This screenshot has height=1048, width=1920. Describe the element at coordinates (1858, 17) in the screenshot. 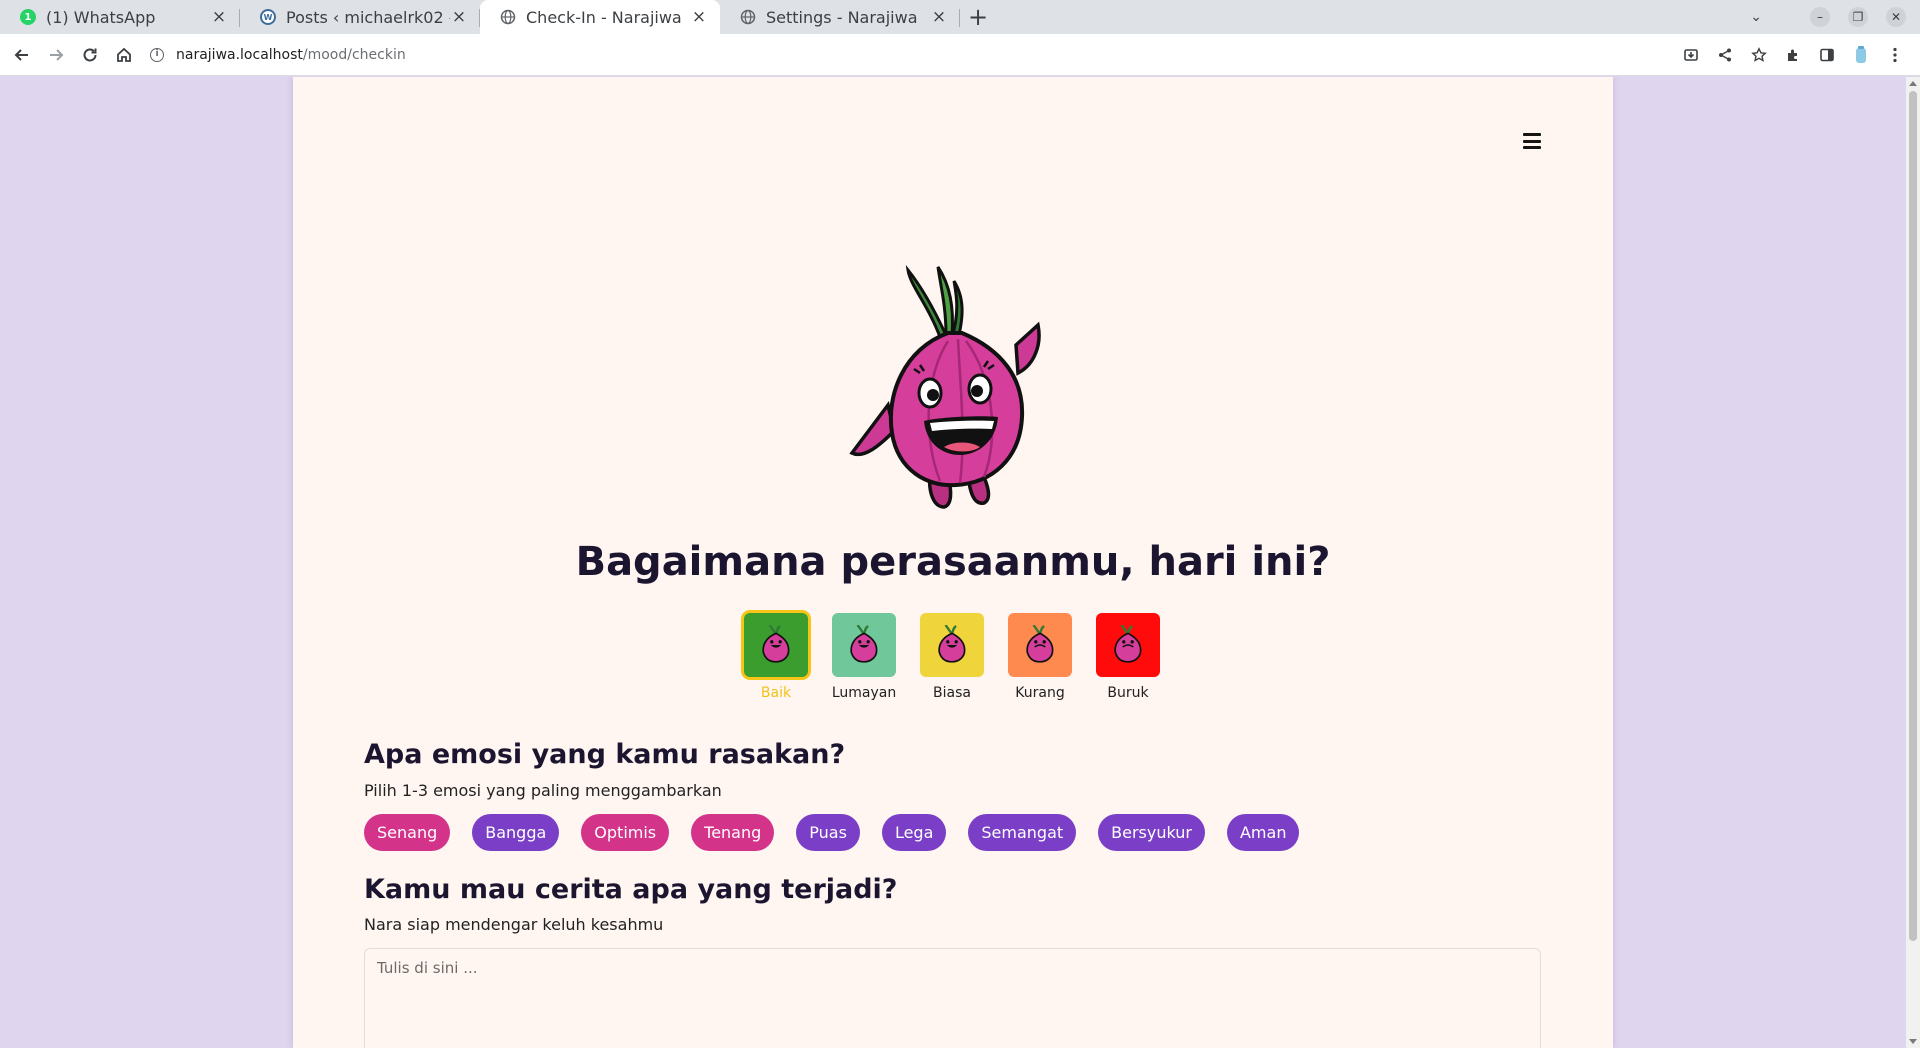

I see `restore-icon: ❐` at that location.